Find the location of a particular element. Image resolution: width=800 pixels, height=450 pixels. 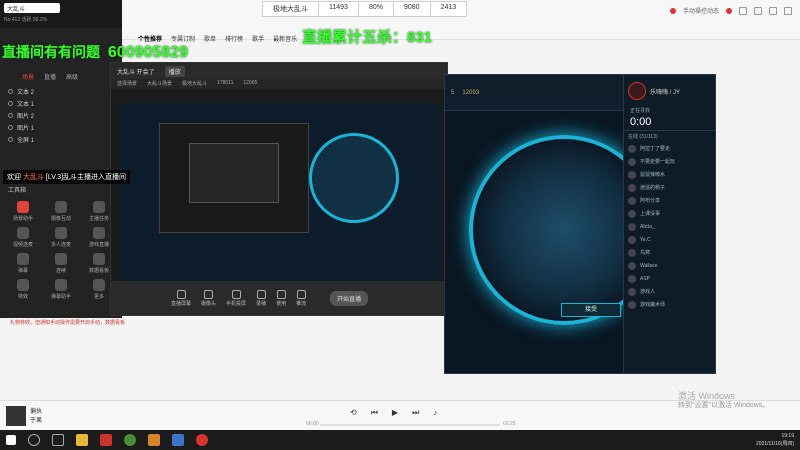

tool-label: 场景助手 is located at coordinates (22, 219).